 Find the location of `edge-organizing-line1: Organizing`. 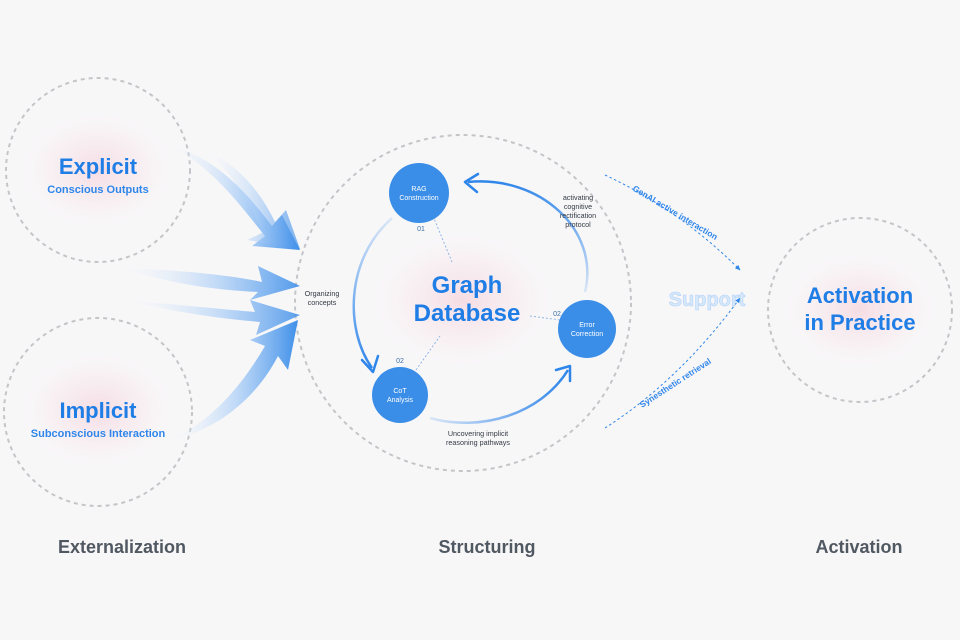

edge-organizing-line1: Organizing is located at coordinates (322, 293).